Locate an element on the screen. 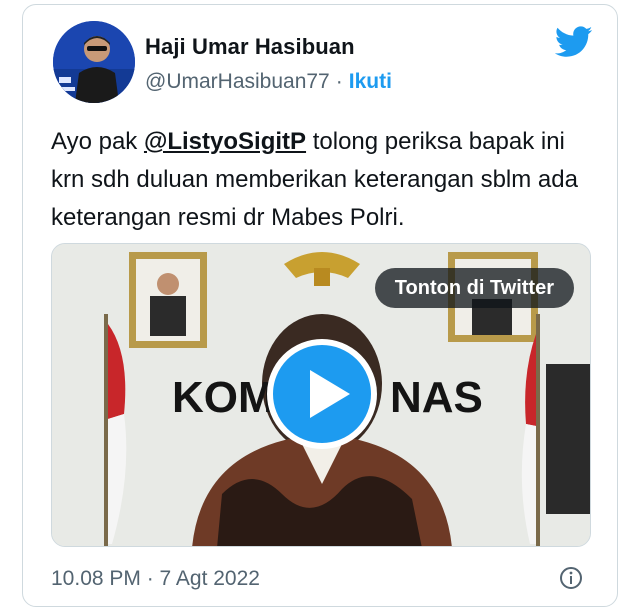 Image resolution: width=640 pixels, height=611 pixels. backdrop-text-right: NAS is located at coordinates (436, 397).